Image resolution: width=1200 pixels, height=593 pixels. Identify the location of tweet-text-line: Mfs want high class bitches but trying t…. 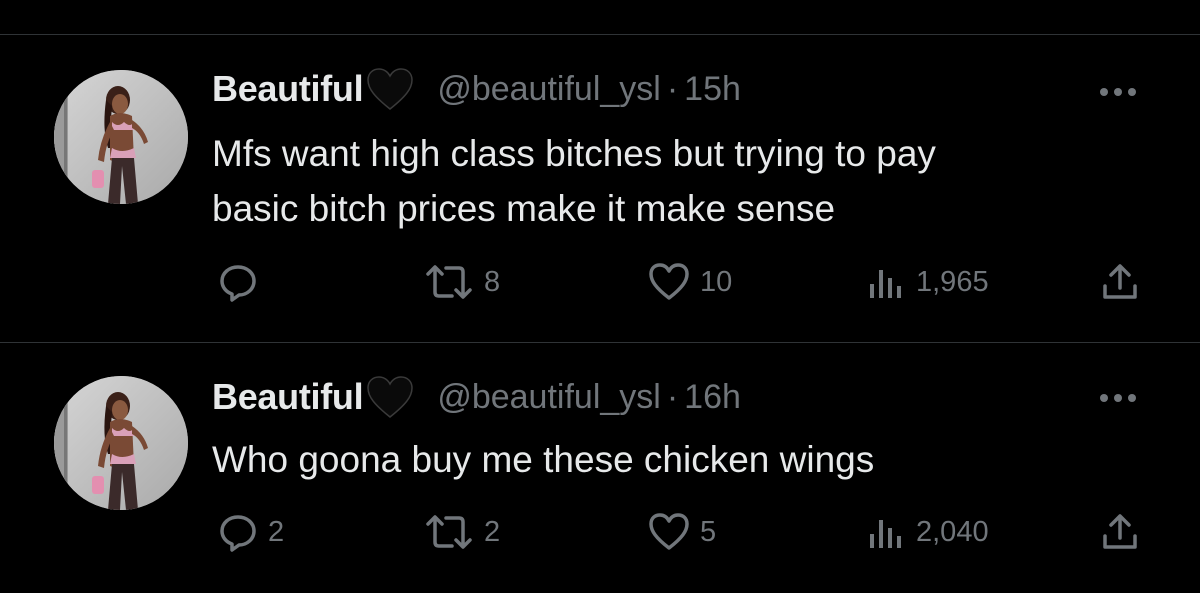
(574, 153).